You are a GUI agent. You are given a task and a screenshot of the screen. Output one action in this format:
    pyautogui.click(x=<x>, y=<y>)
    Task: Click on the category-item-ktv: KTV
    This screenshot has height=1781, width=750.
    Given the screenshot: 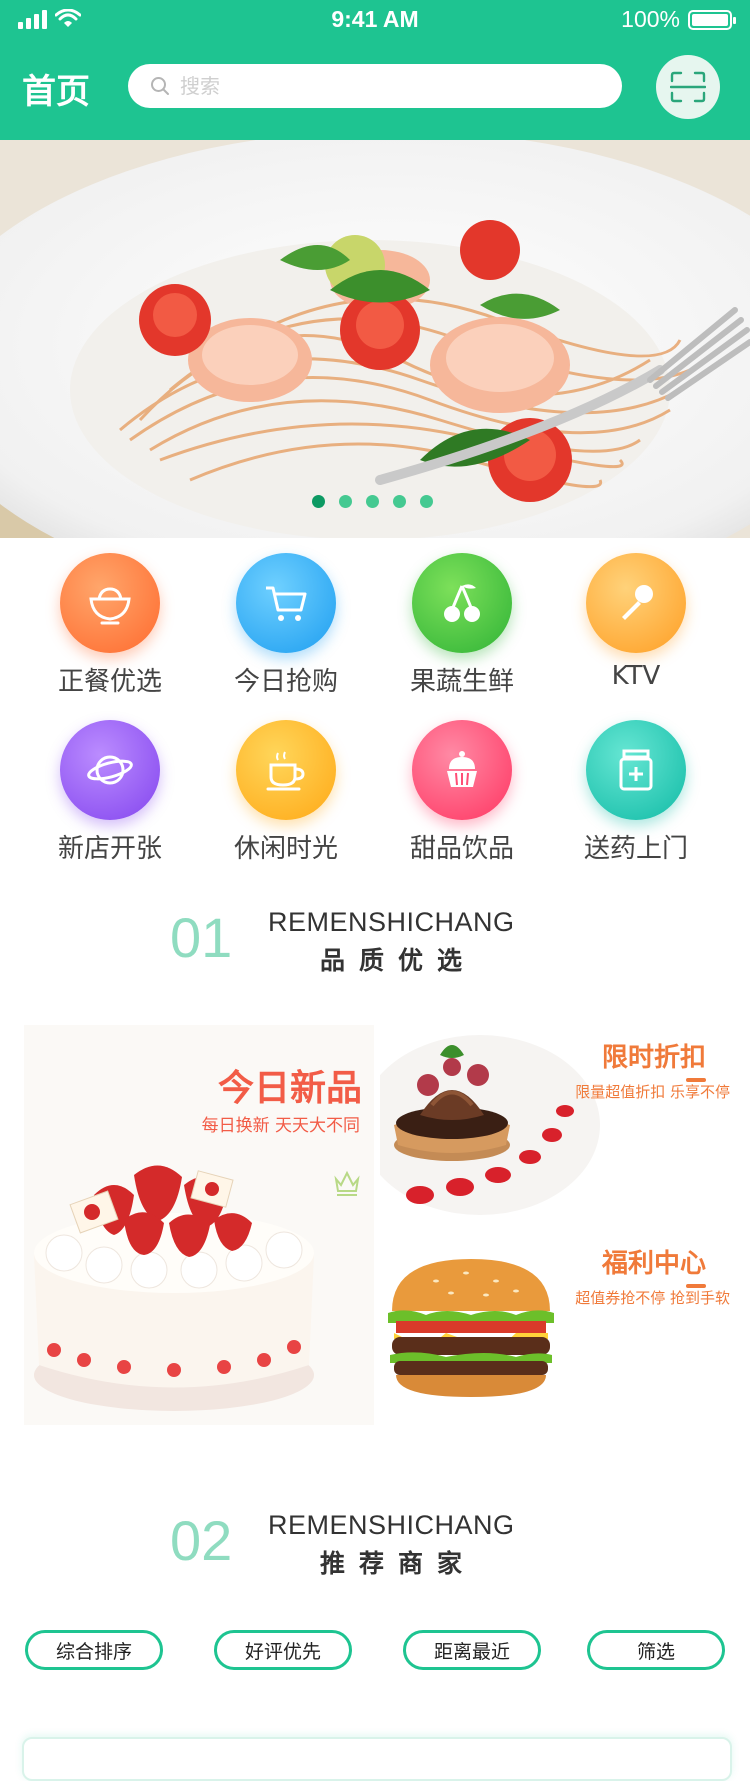 What is the action you would take?
    pyautogui.click(x=636, y=622)
    